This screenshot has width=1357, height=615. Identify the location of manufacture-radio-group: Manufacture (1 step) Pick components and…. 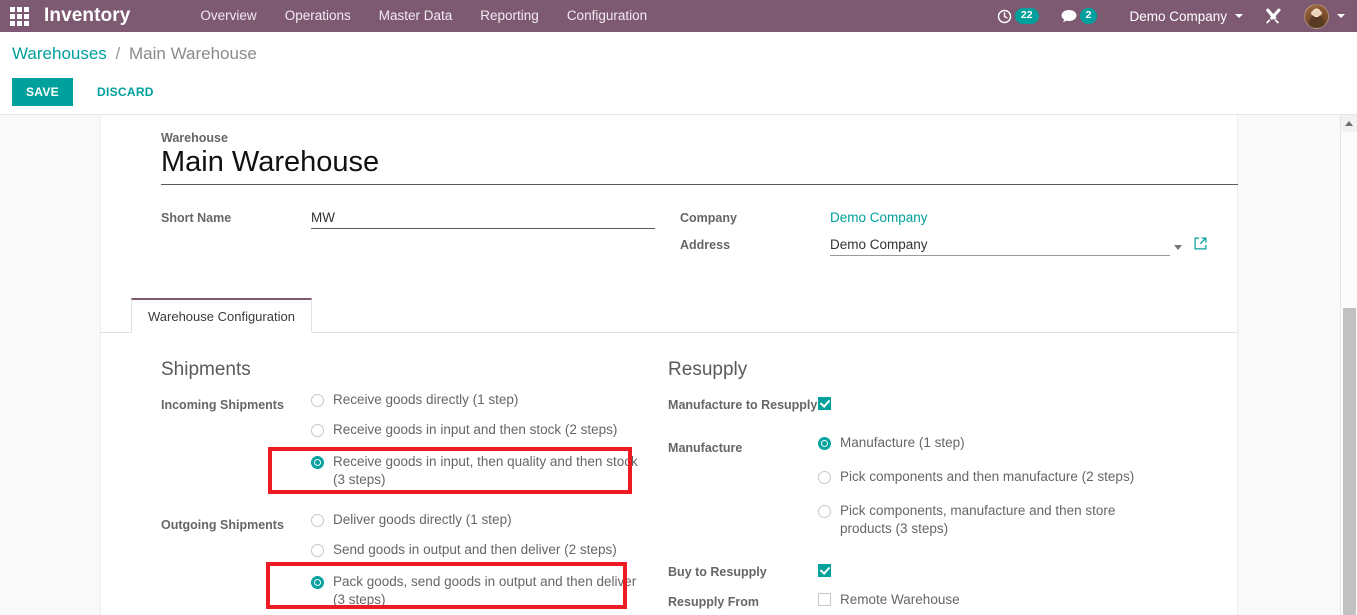
(1012, 486).